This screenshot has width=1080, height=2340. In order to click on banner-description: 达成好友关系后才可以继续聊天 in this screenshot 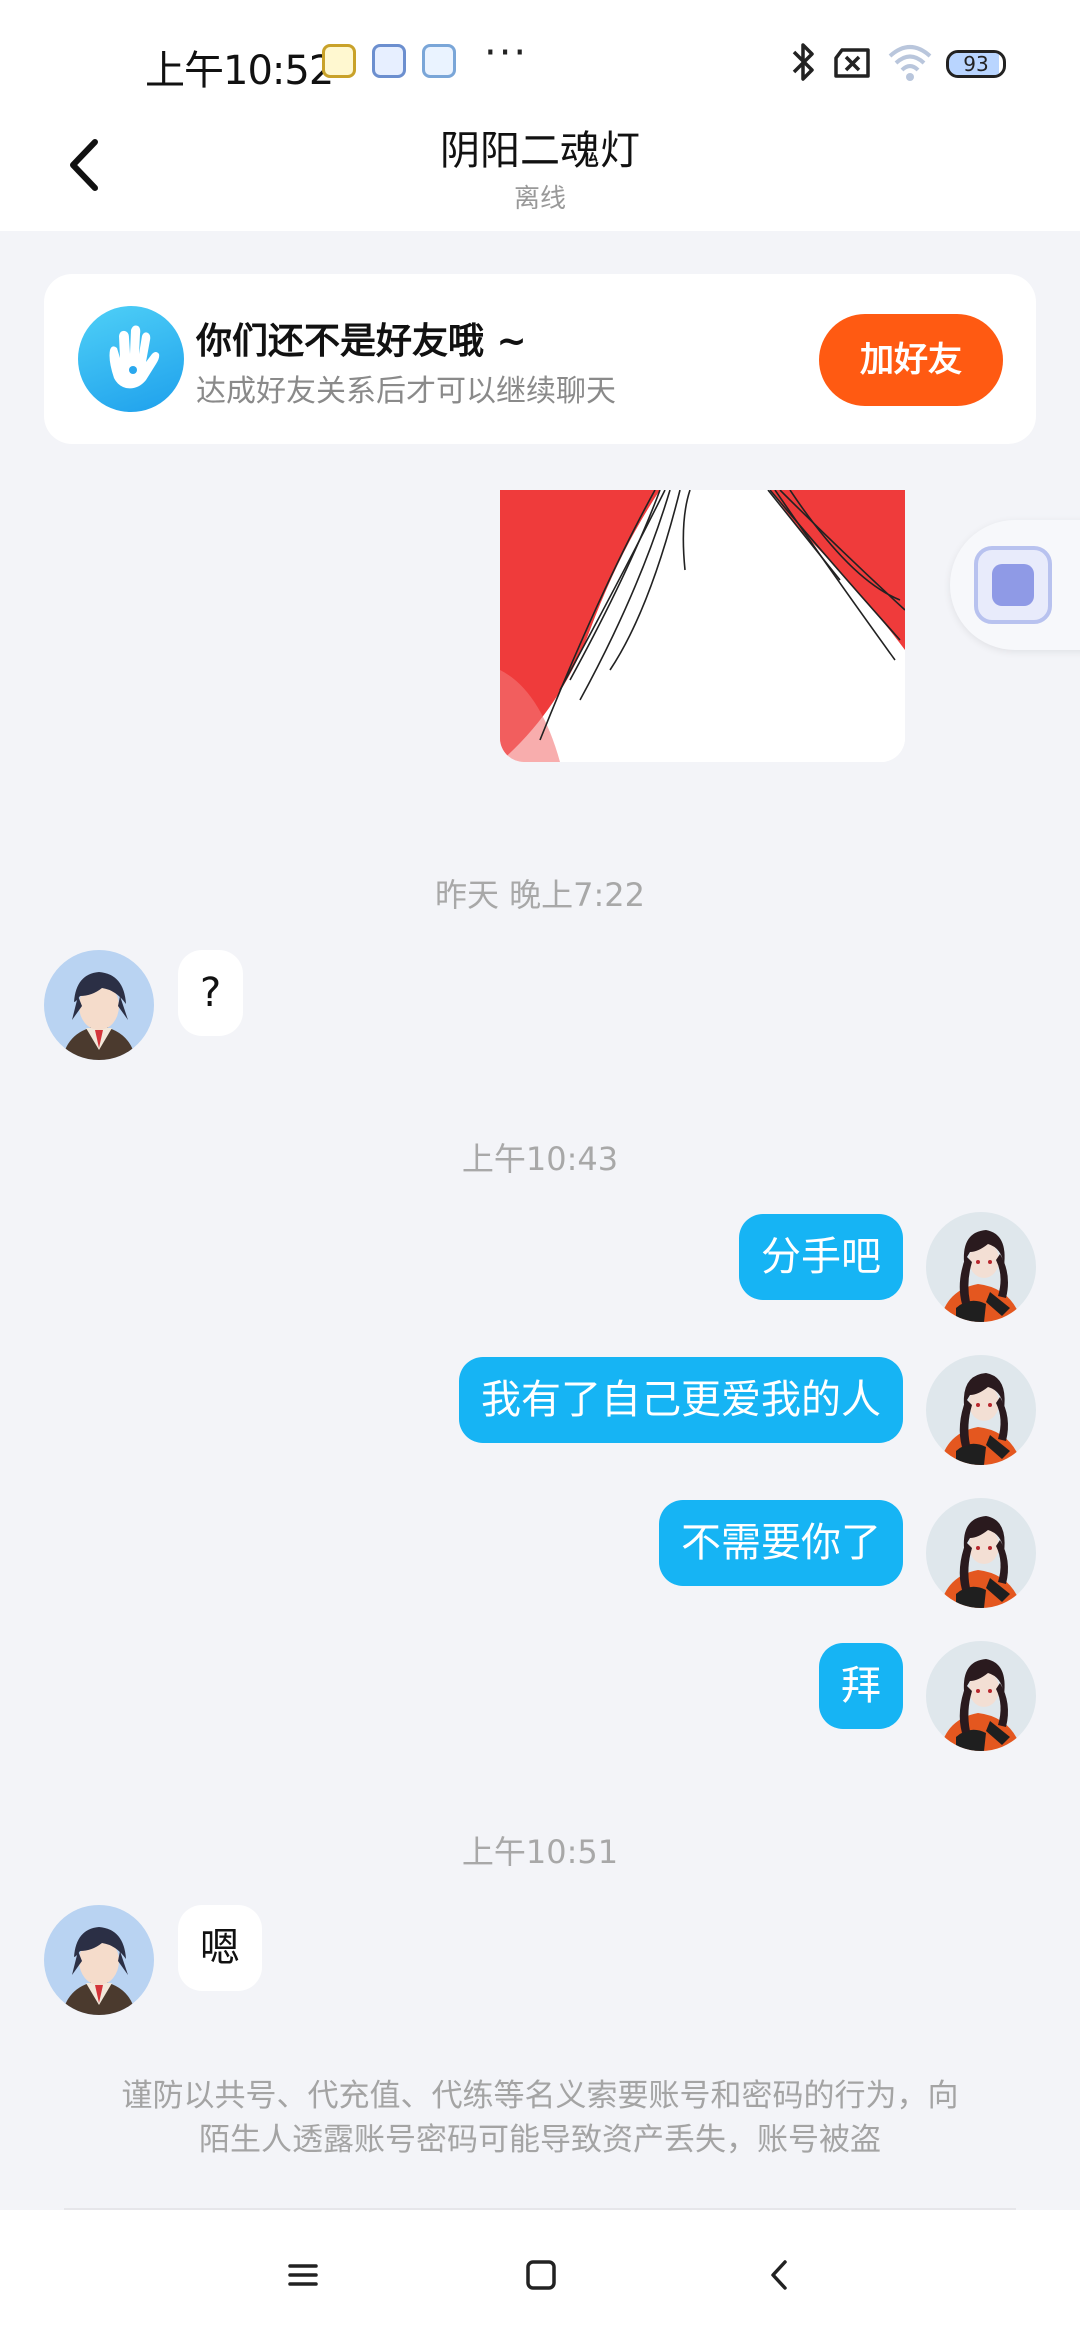, I will do `click(406, 391)`.